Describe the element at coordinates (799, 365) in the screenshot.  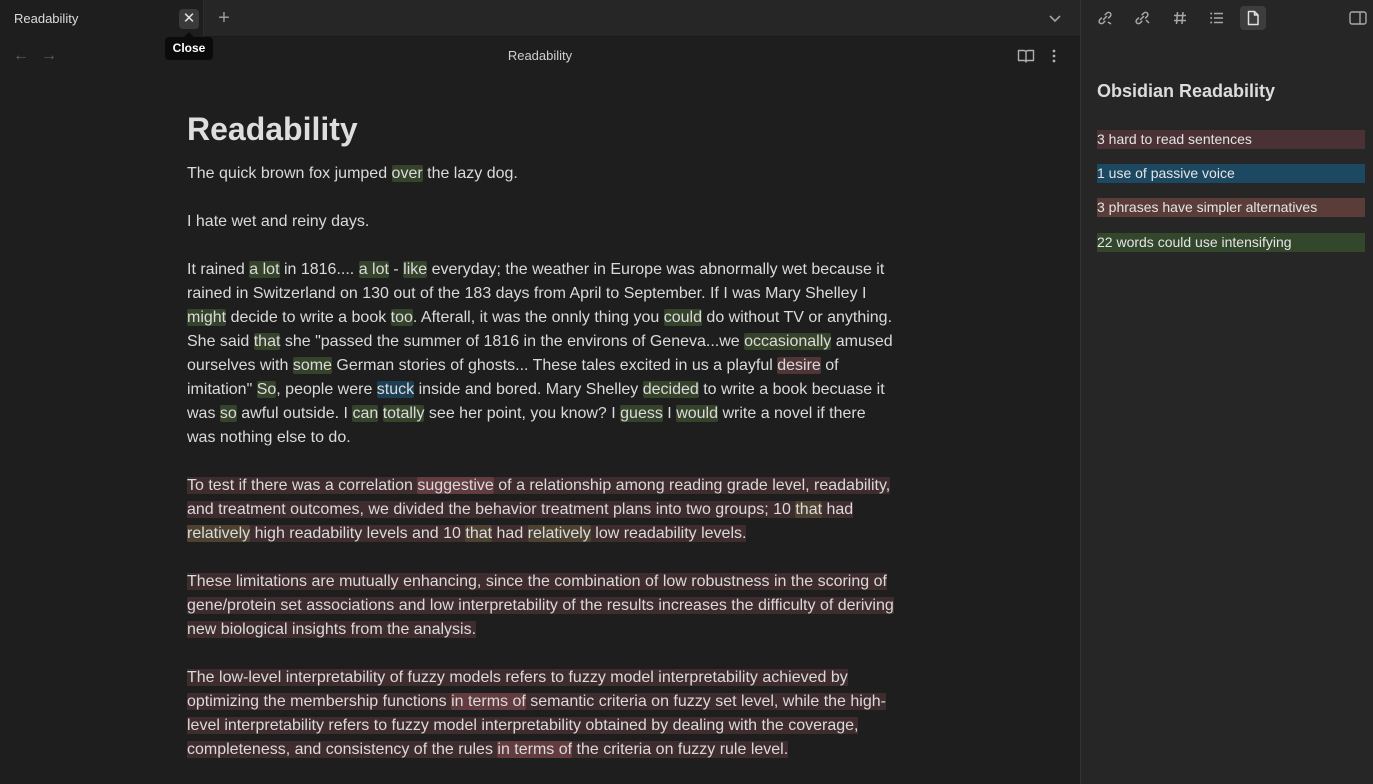
I see `simpler-alternative-highlight: desire` at that location.